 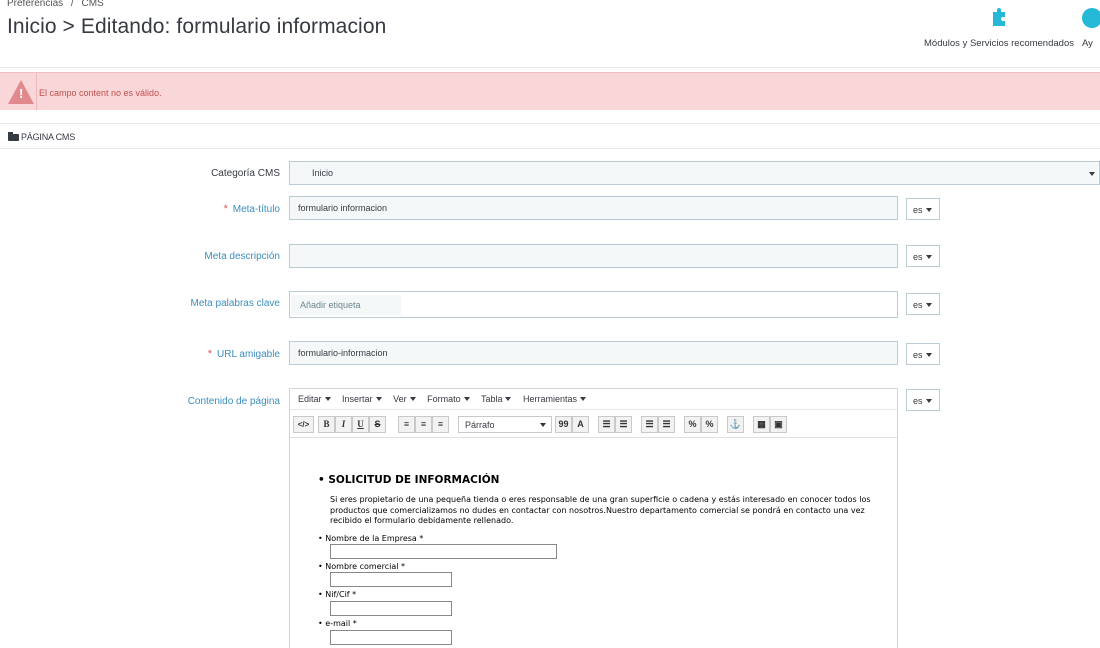 What do you see at coordinates (623, 424) in the screenshot?
I see `numbered-list-button: ☰` at bounding box center [623, 424].